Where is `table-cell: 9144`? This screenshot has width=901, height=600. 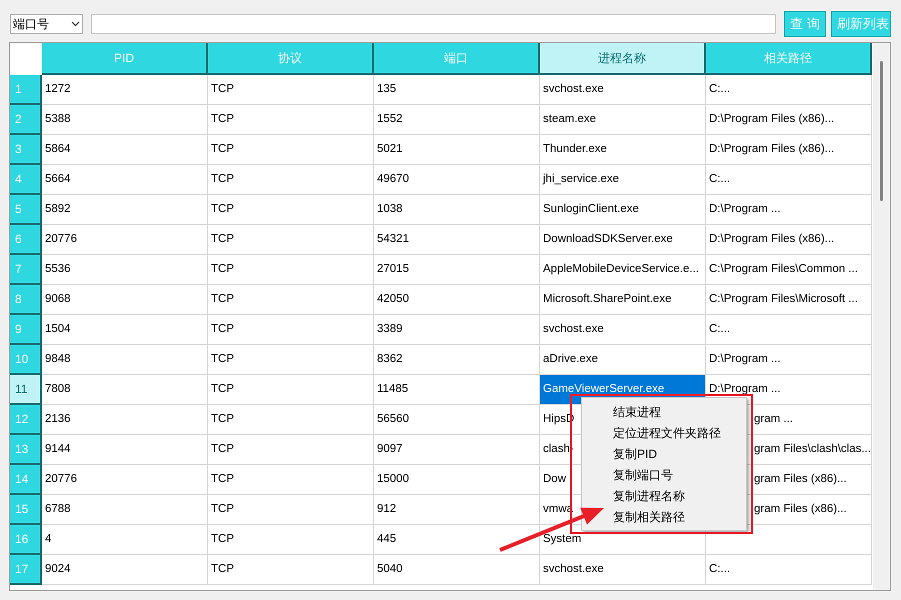 table-cell: 9144 is located at coordinates (125, 450).